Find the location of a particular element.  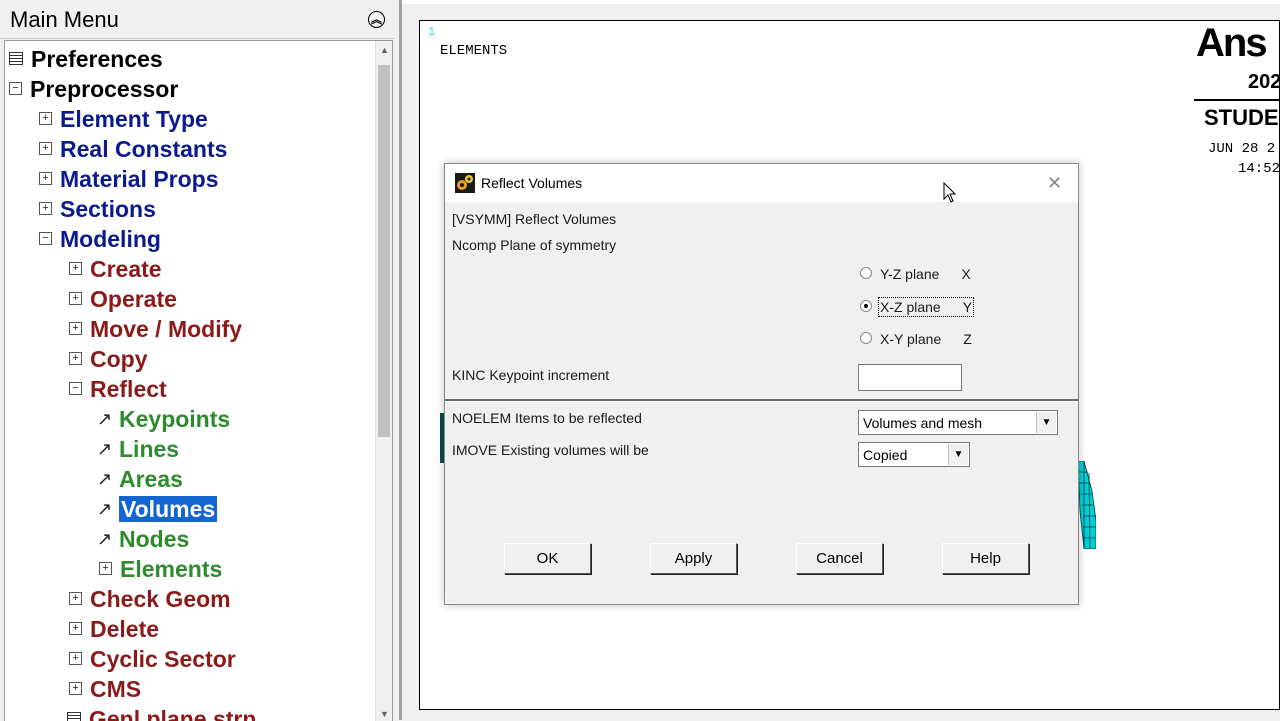

tree-item-volumes: ↗ Volumes is located at coordinates (157, 509).